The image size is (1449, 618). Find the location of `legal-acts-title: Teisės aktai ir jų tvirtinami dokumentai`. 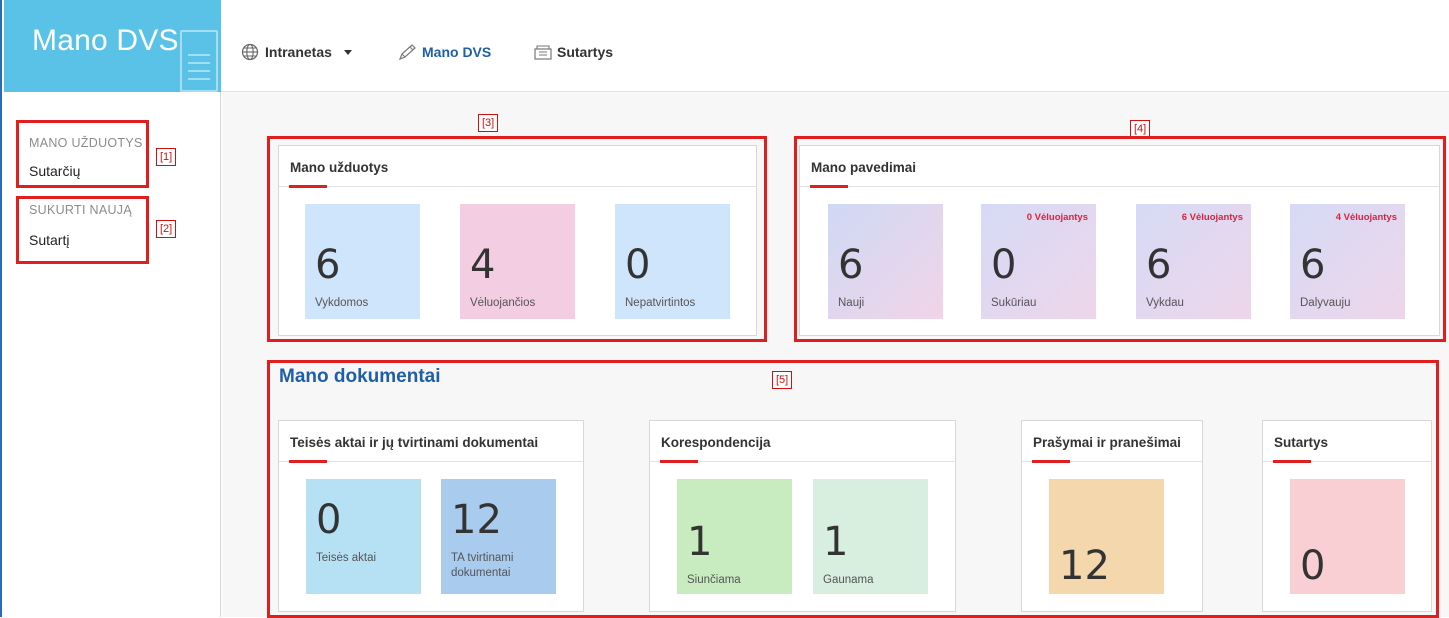

legal-acts-title: Teisės aktai ir jų tvirtinami dokumentai is located at coordinates (414, 442).